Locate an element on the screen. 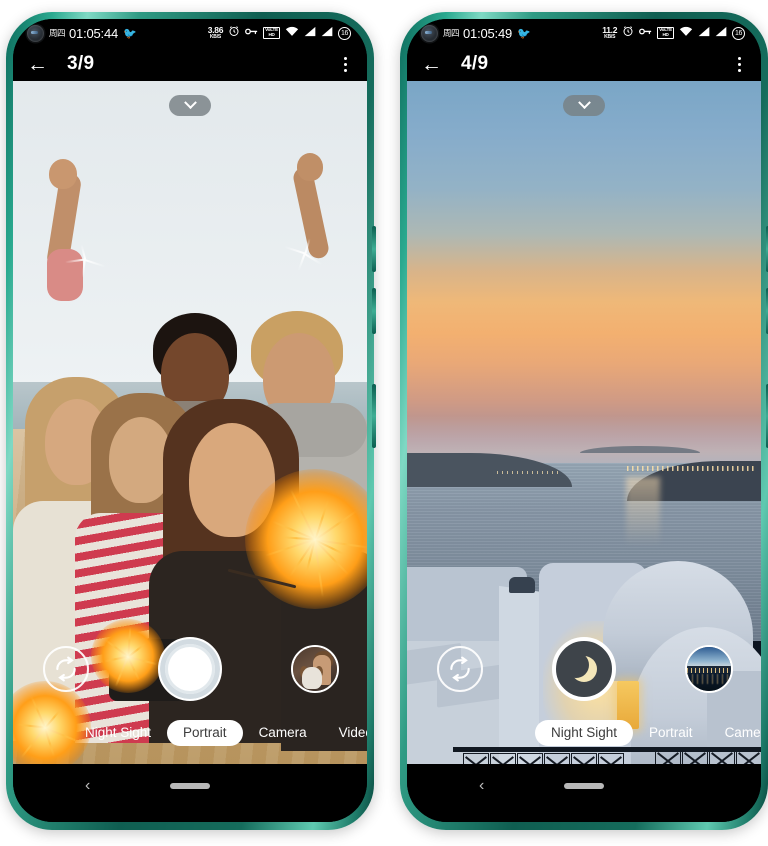  mode-track: Night Sight Portrait Camera Video is located at coordinates (190, 733).